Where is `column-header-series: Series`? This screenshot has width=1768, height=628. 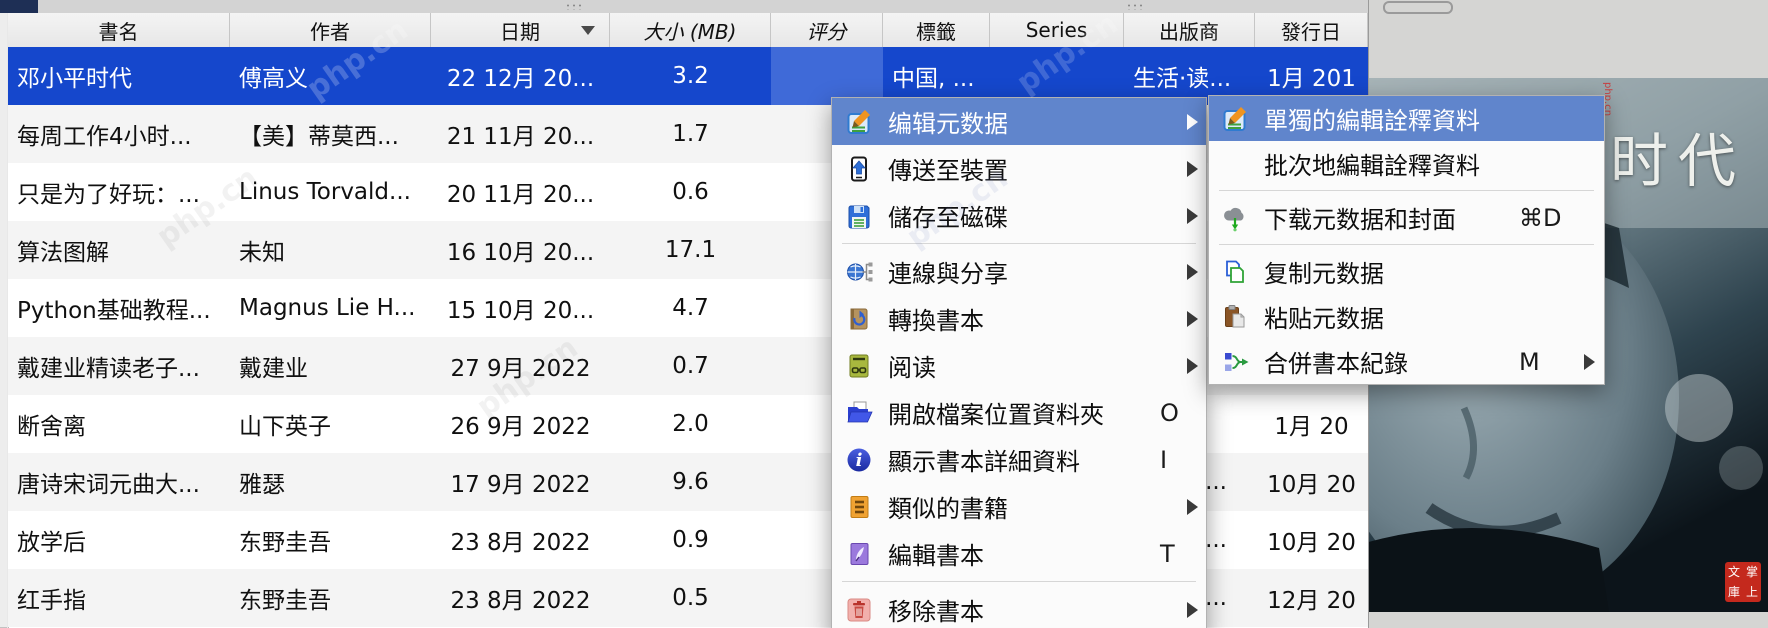 column-header-series: Series is located at coordinates (1057, 30).